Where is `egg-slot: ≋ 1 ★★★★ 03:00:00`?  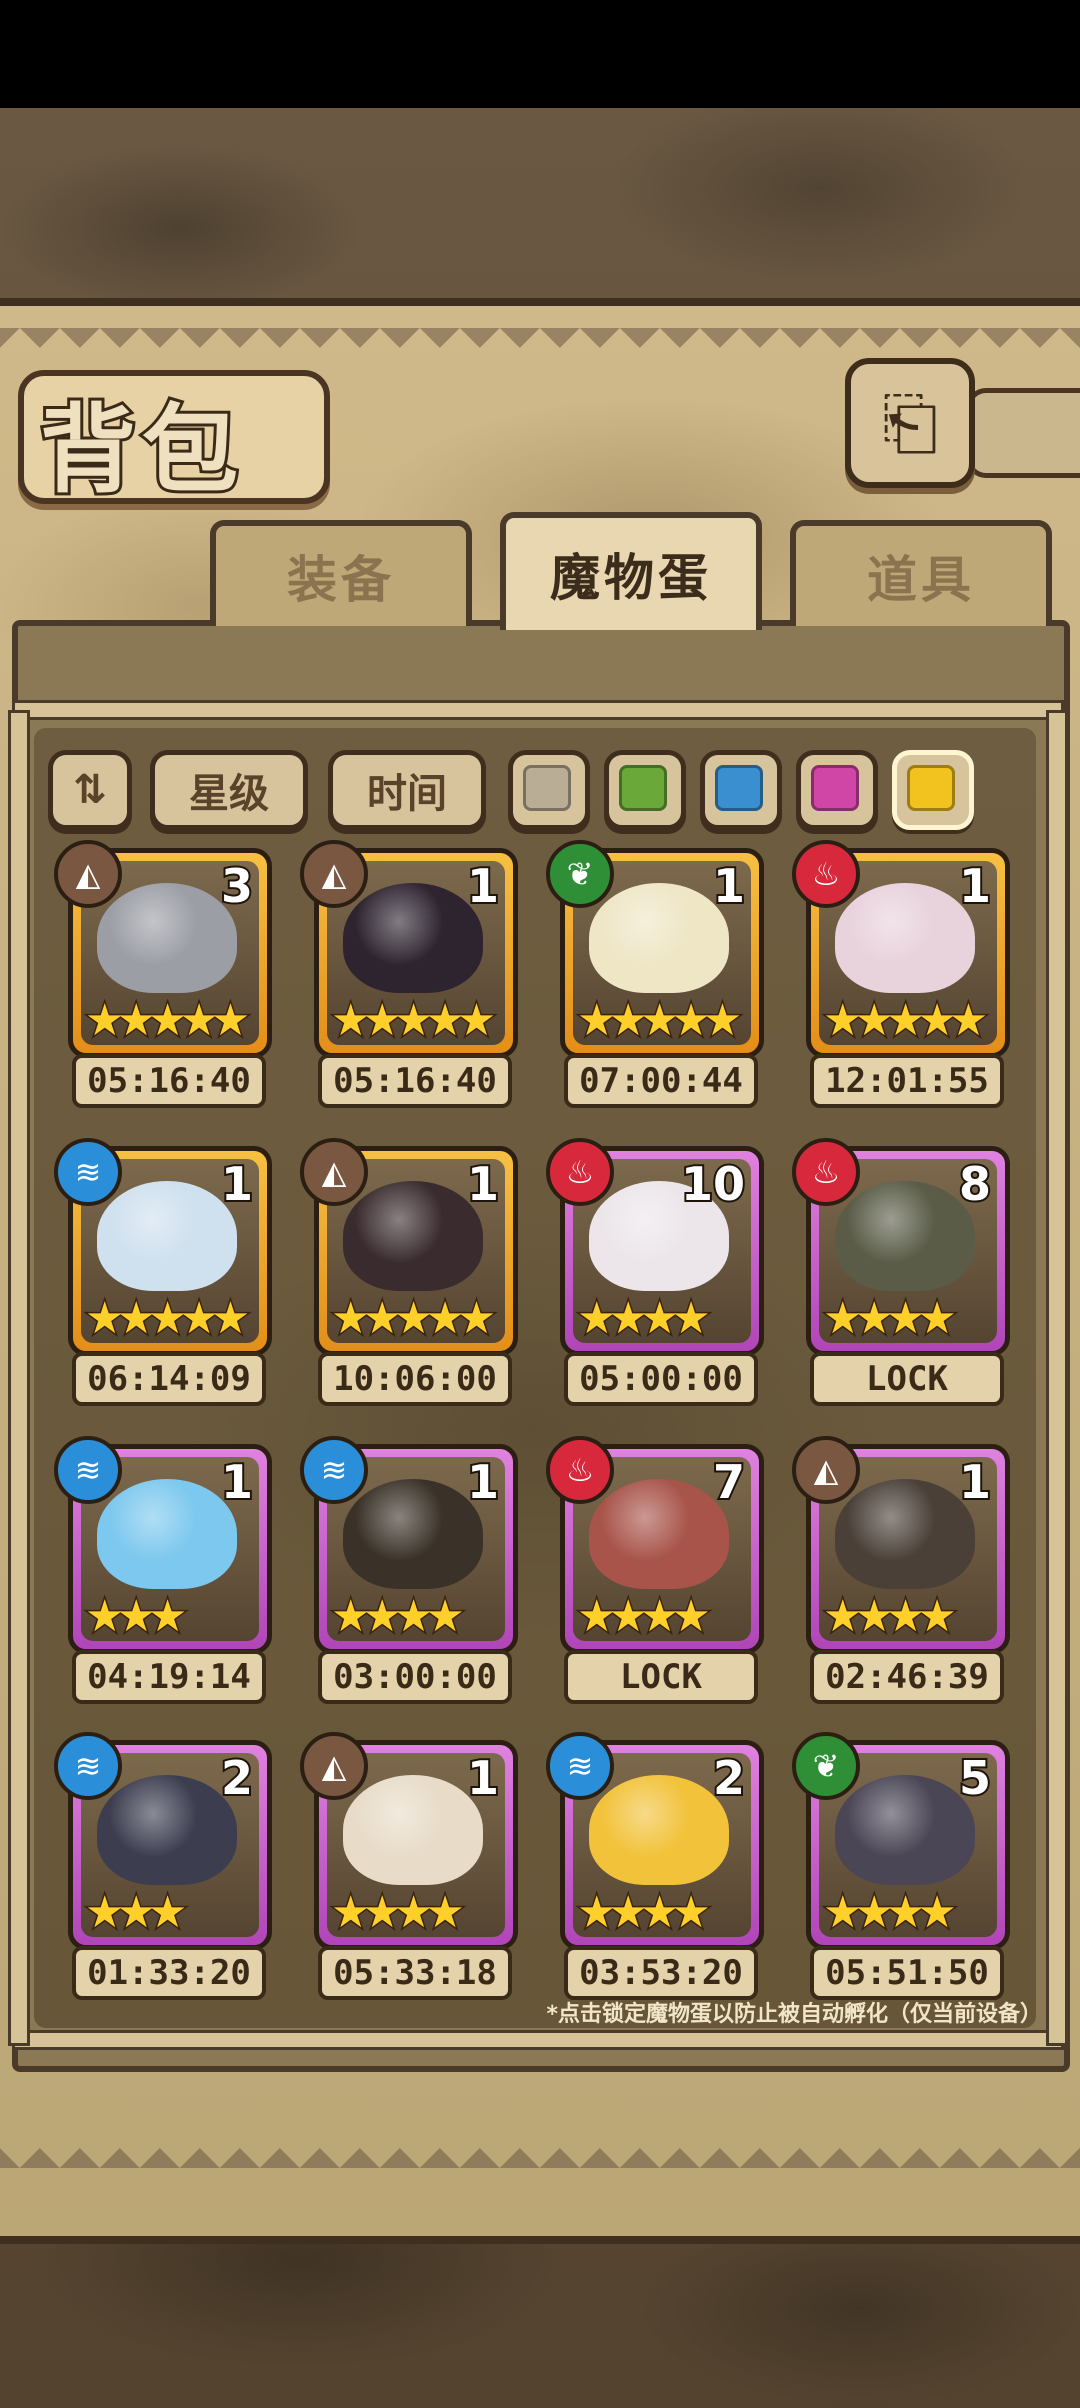
egg-slot: ≋ 1 ★★★★ 03:00:00 is located at coordinates (409, 1570).